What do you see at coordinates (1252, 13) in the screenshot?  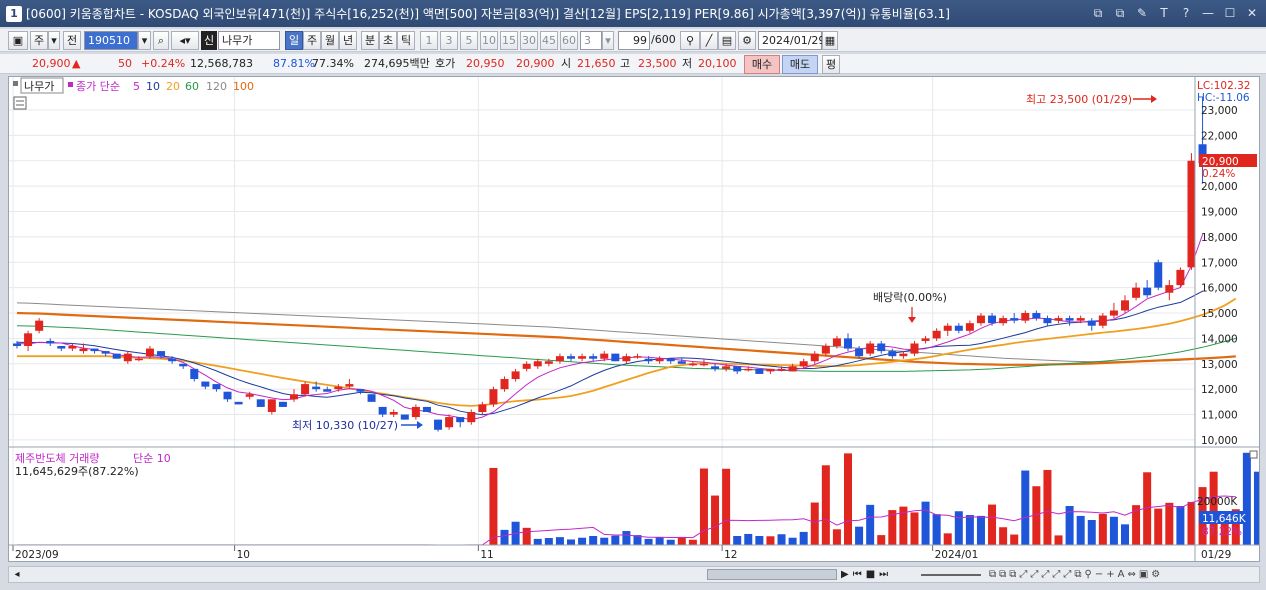 I see `close-button: ✕` at bounding box center [1252, 13].